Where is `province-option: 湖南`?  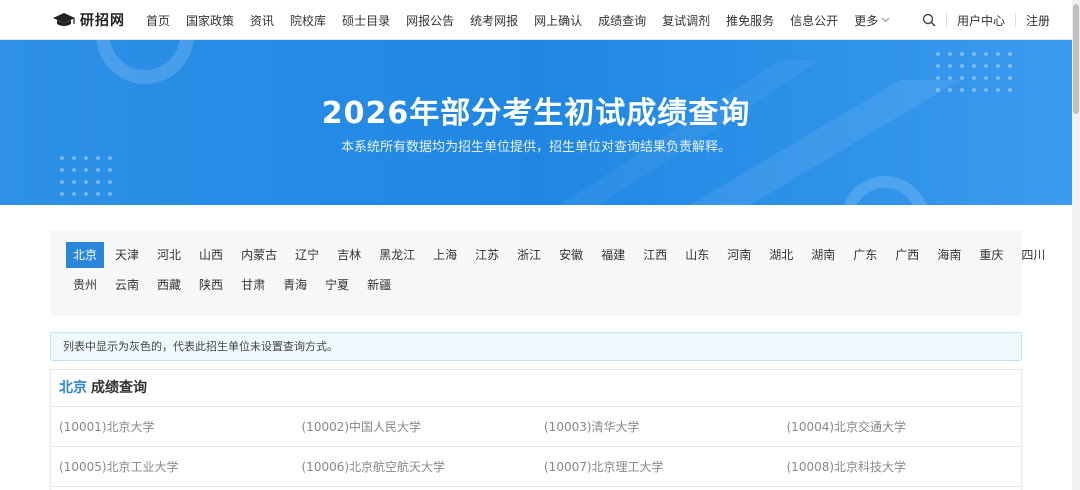
province-option: 湖南 is located at coordinates (823, 255).